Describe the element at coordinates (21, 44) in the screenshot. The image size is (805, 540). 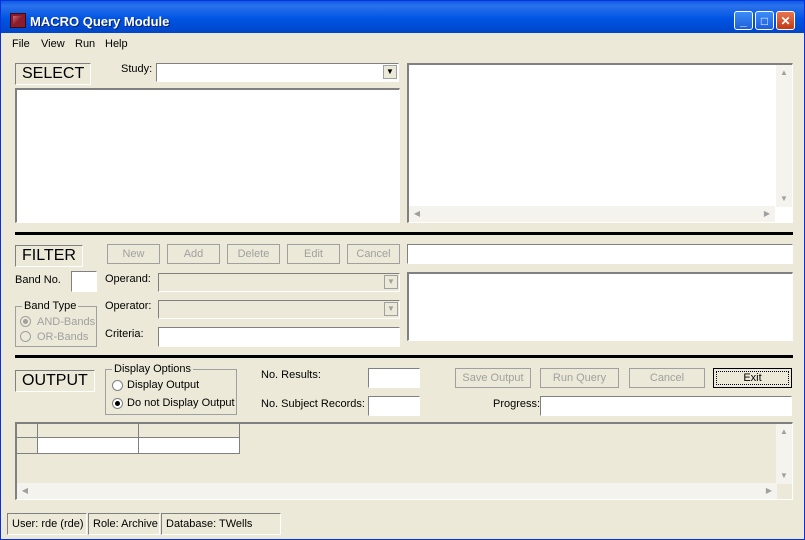
I see `menu-file: File` at that location.